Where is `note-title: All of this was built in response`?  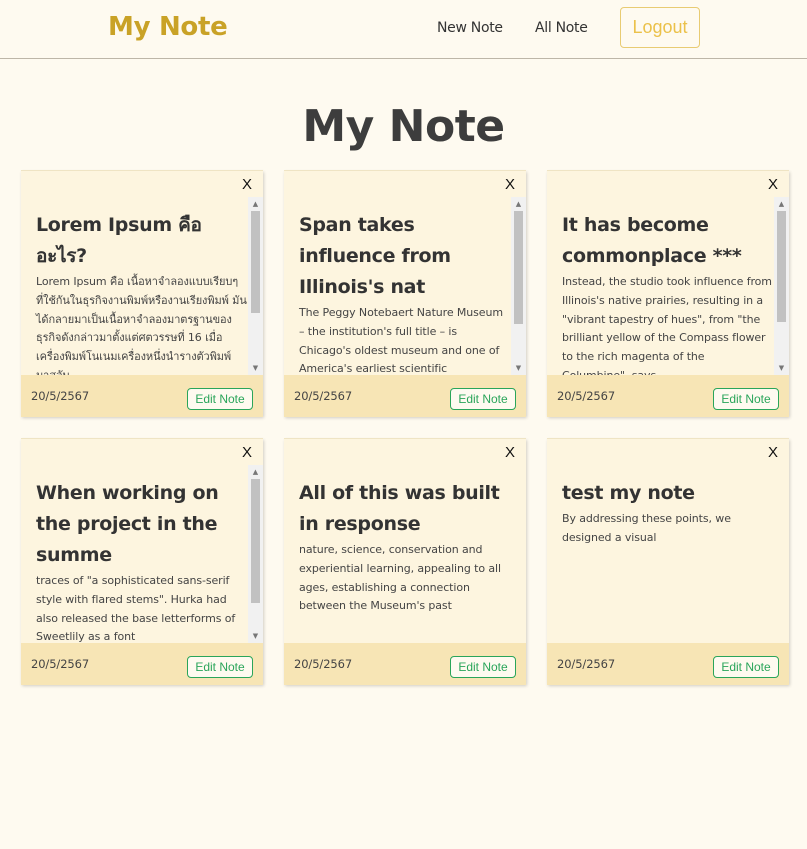 note-title: All of this was built in response is located at coordinates (399, 508).